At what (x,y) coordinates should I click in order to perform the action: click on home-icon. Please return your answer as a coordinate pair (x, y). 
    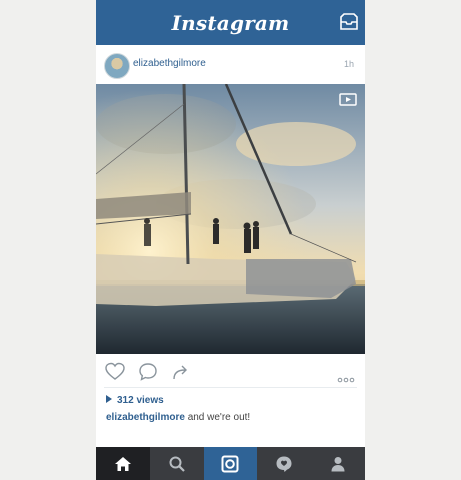
    Looking at the image, I should click on (122, 463).